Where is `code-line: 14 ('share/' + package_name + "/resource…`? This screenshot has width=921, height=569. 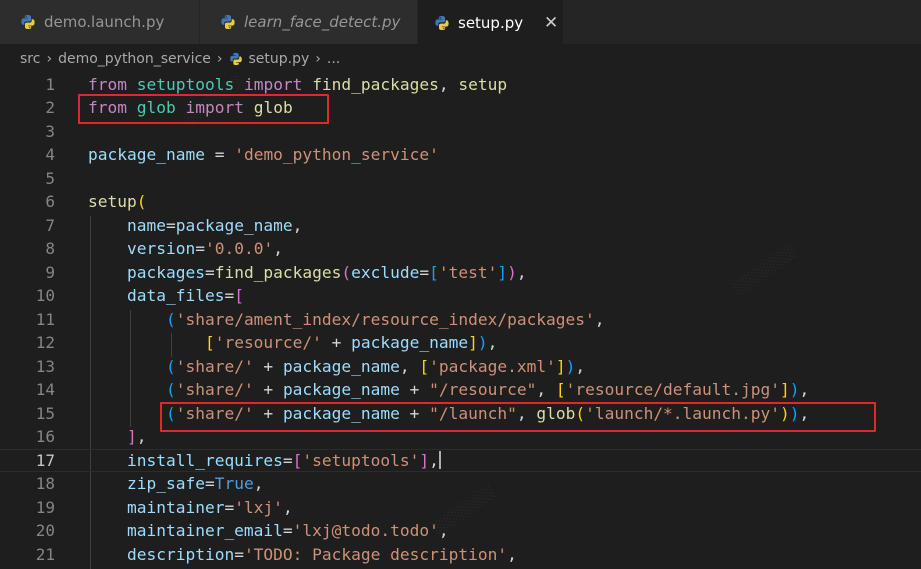
code-line: 14 ('share/' + package_name + "/resource… is located at coordinates (460, 390).